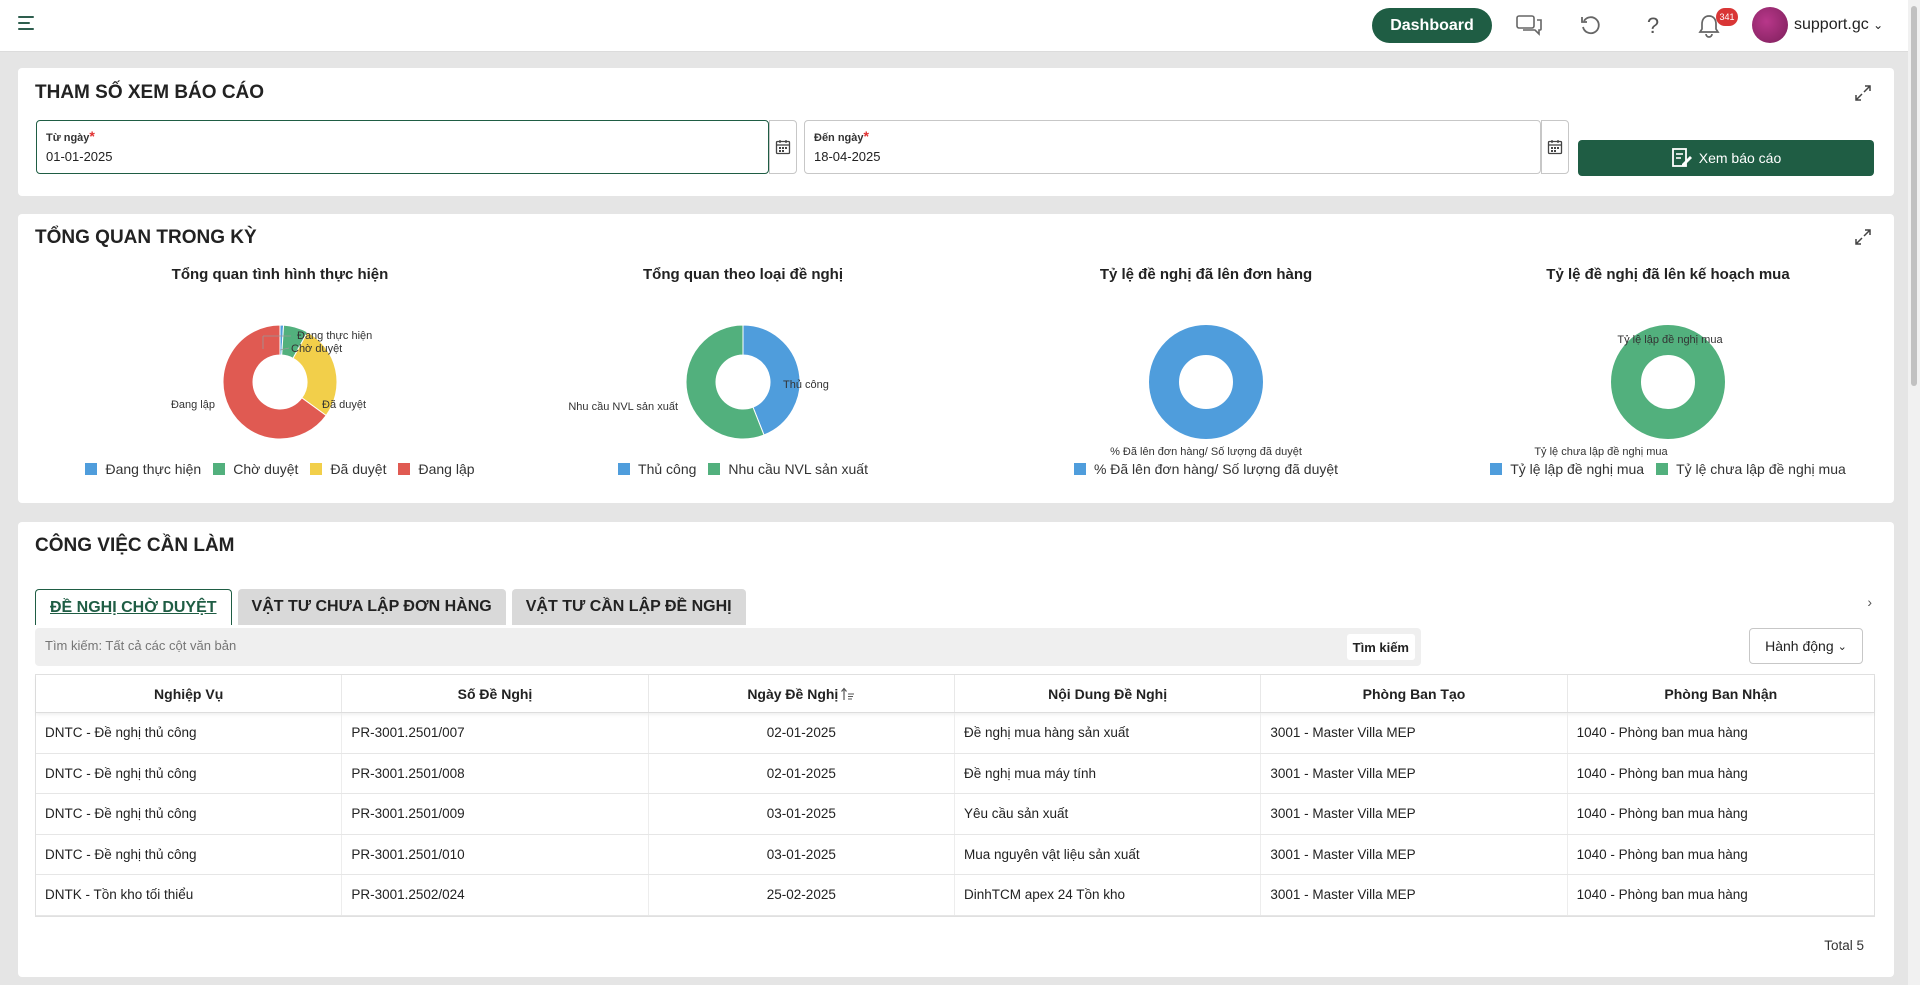 Image resolution: width=1920 pixels, height=985 pixels. Describe the element at coordinates (1770, 25) in the screenshot. I see `avatar` at that location.